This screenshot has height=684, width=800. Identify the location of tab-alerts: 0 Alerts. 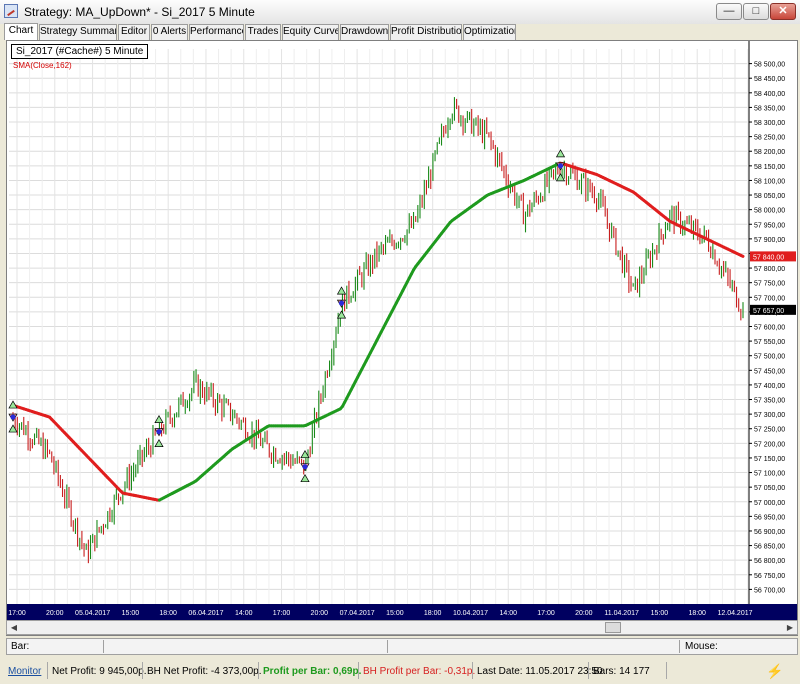
(169, 32).